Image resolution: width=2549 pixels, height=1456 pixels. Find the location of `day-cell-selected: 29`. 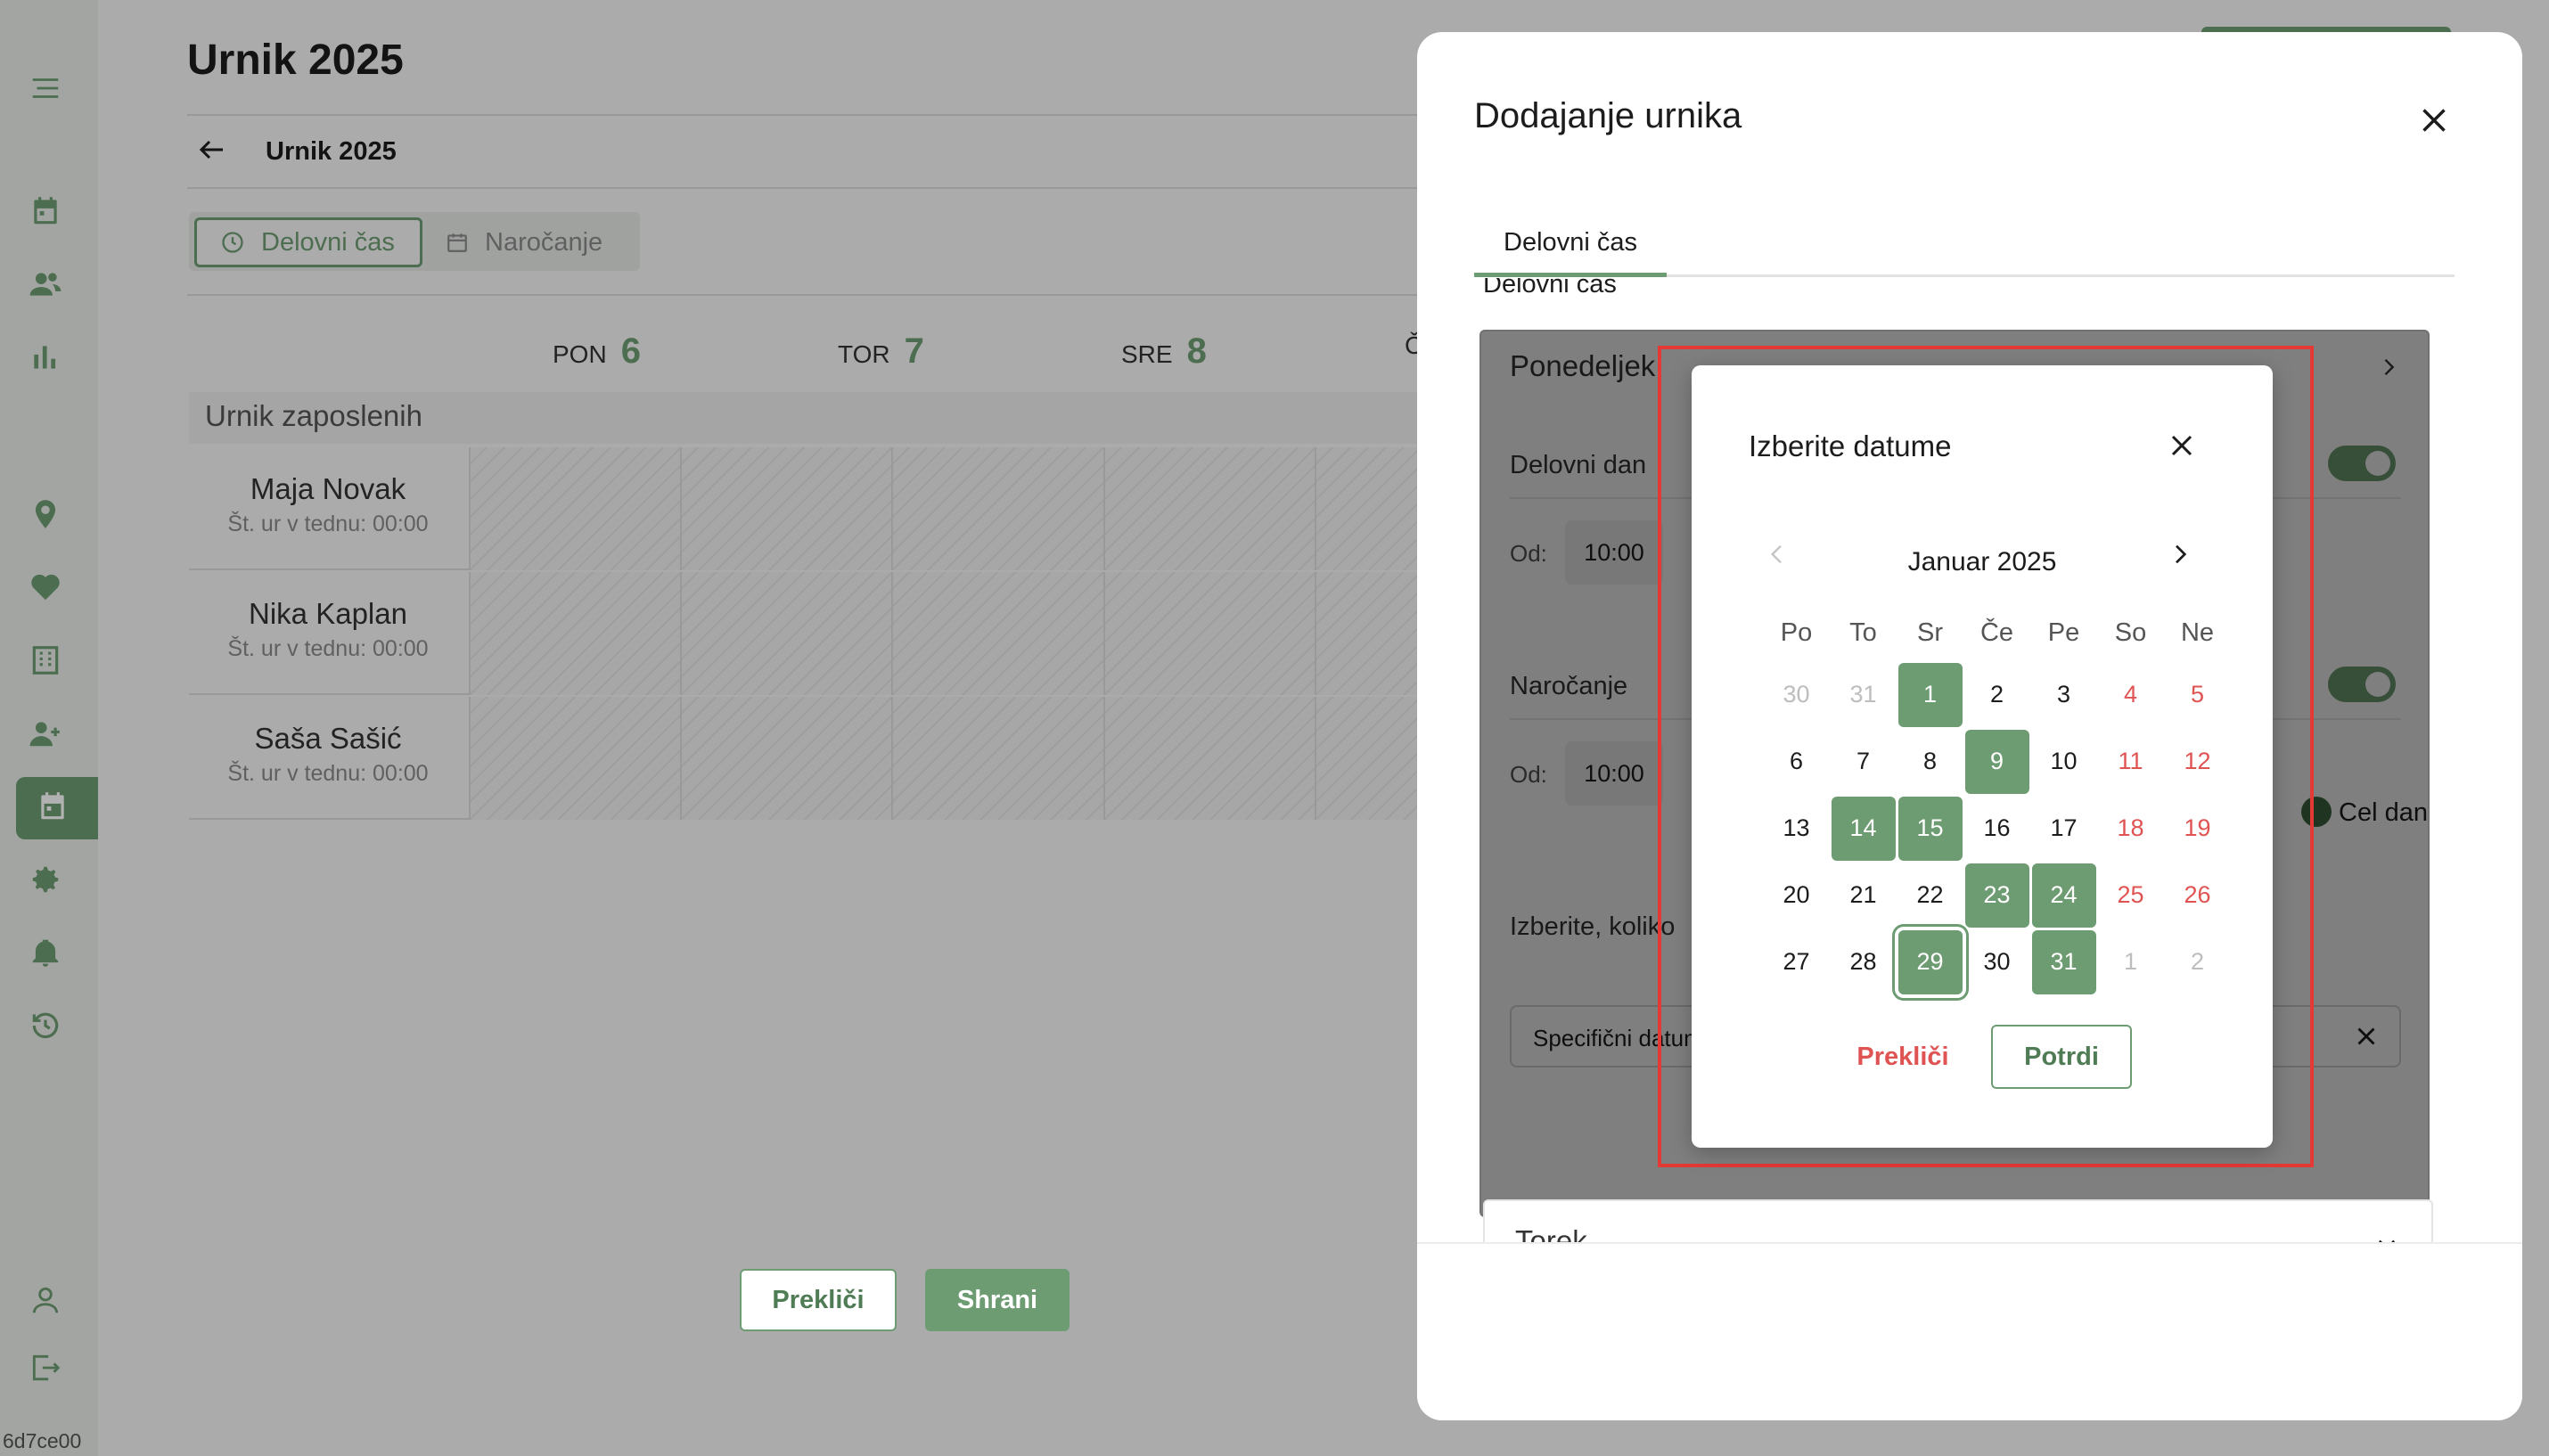

day-cell-selected: 29 is located at coordinates (1930, 962).